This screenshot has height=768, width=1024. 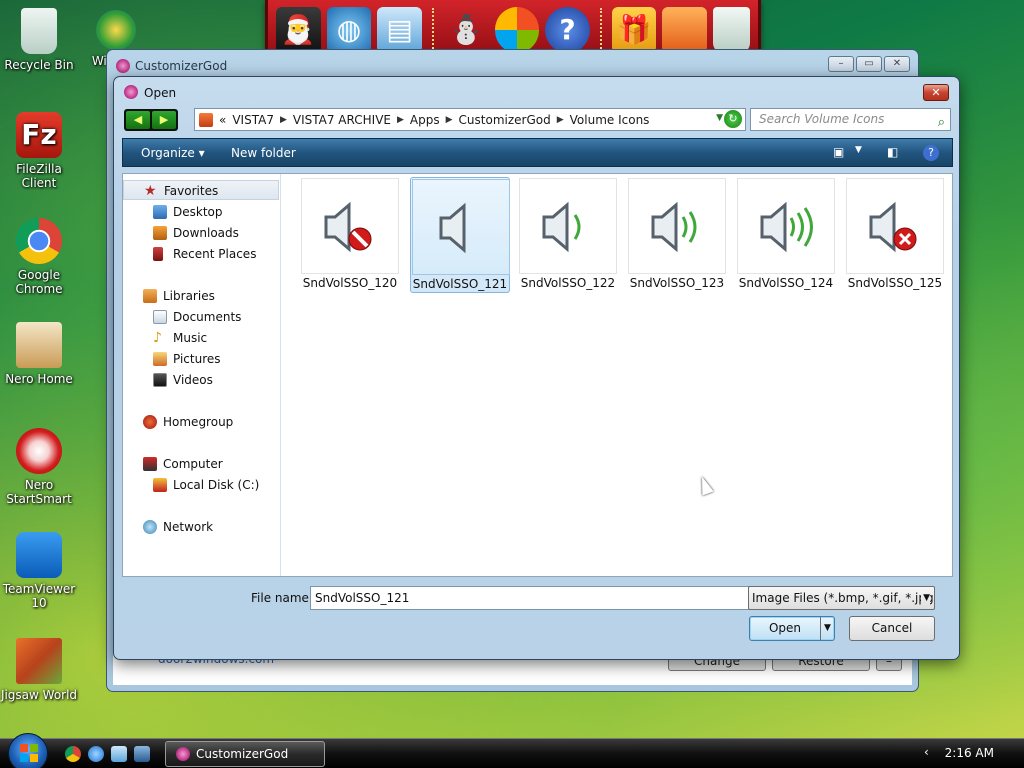 I want to click on nav-recent-places: Recent Places, so click(x=201, y=254).